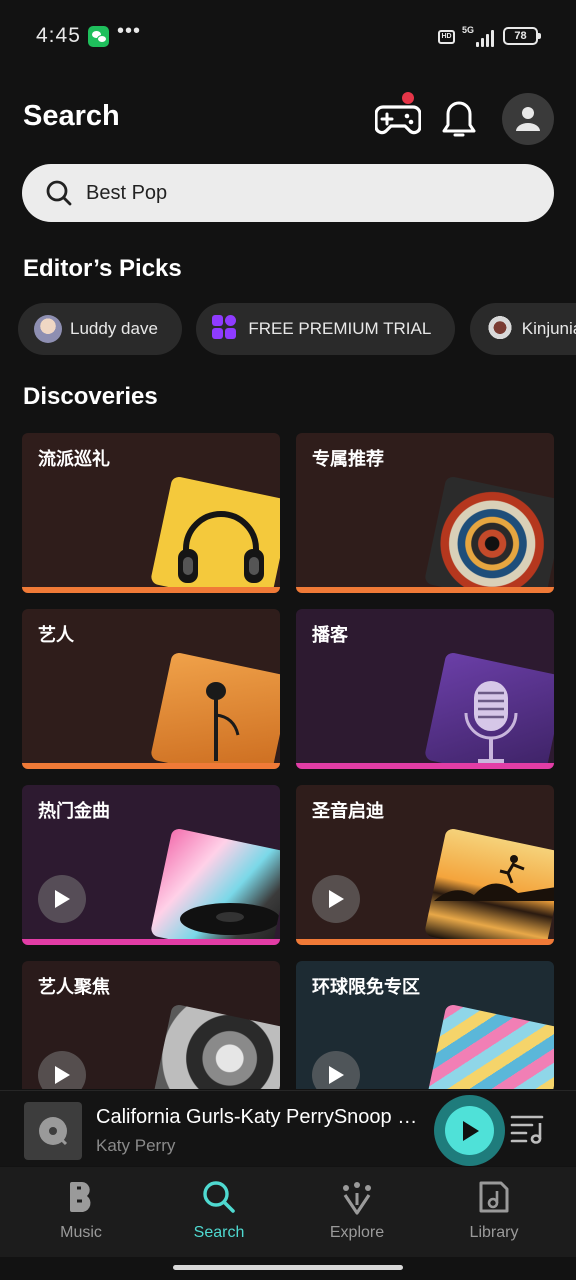 The image size is (576, 1280). Describe the element at coordinates (90, 396) in the screenshot. I see `discoveries-title: Discoveries` at that location.